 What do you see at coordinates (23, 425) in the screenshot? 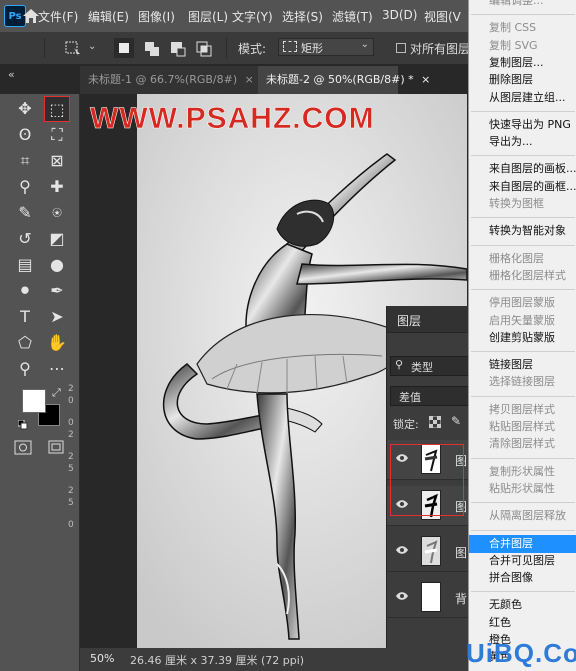
I see `default-colors-icon` at bounding box center [23, 425].